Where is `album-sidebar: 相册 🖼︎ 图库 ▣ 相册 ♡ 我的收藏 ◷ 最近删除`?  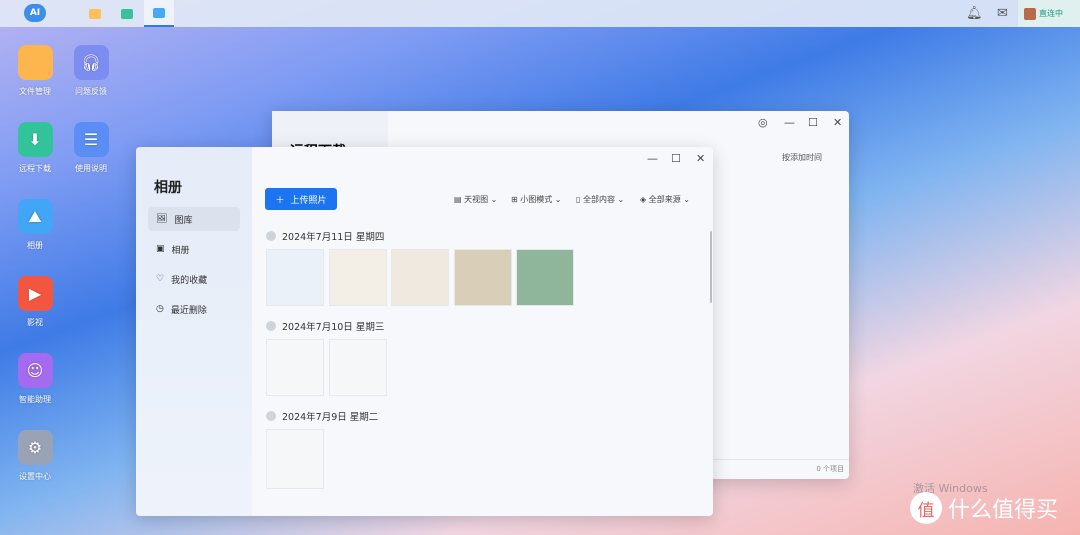 album-sidebar: 相册 🖼︎ 图库 ▣ 相册 ♡ 我的收藏 ◷ 最近删除 is located at coordinates (194, 331).